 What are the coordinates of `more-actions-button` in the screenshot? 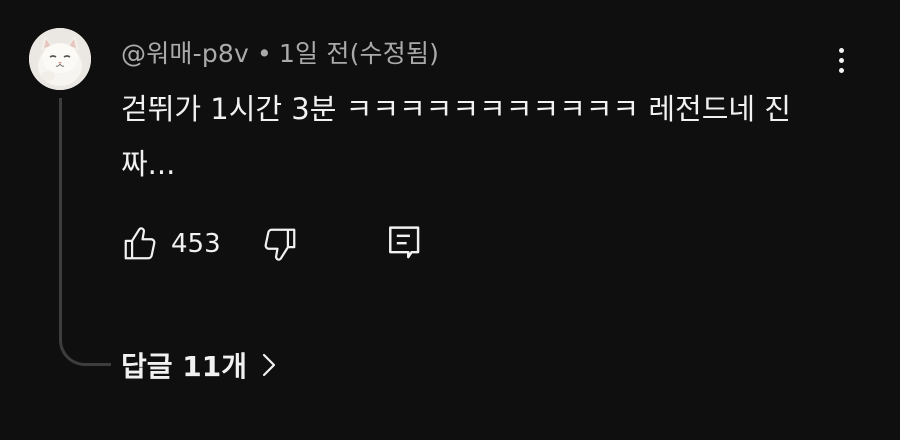 It's located at (841, 60).